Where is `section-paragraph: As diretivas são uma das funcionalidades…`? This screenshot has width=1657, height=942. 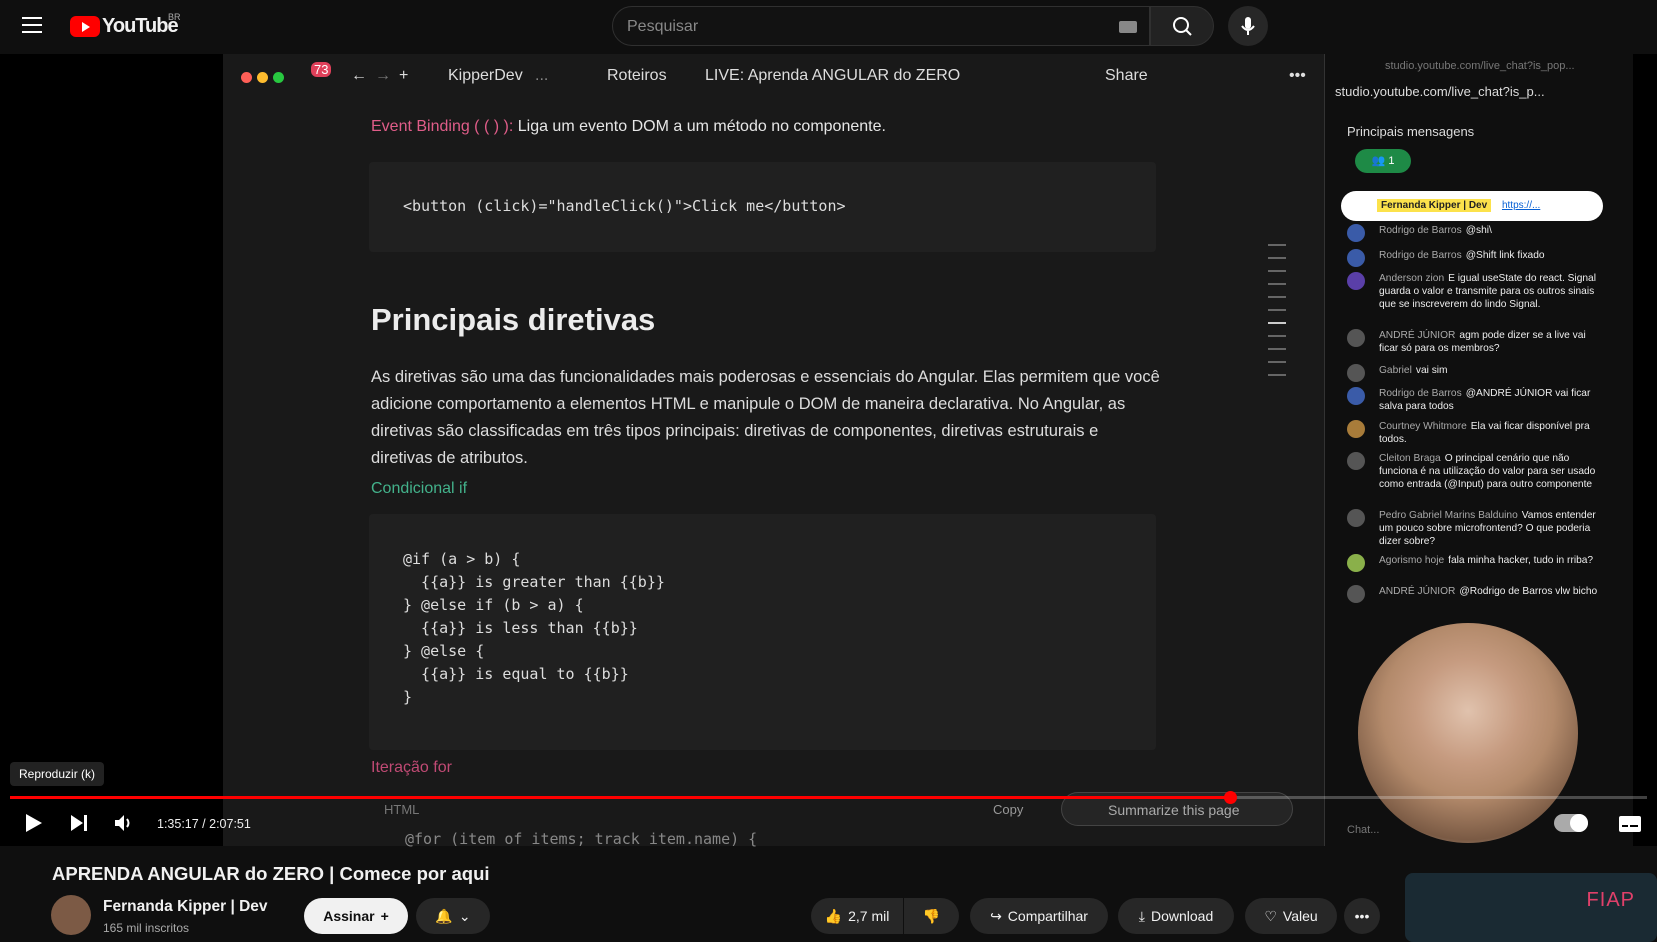
section-paragraph: As diretivas são uma das funcionalidades… is located at coordinates (765, 417).